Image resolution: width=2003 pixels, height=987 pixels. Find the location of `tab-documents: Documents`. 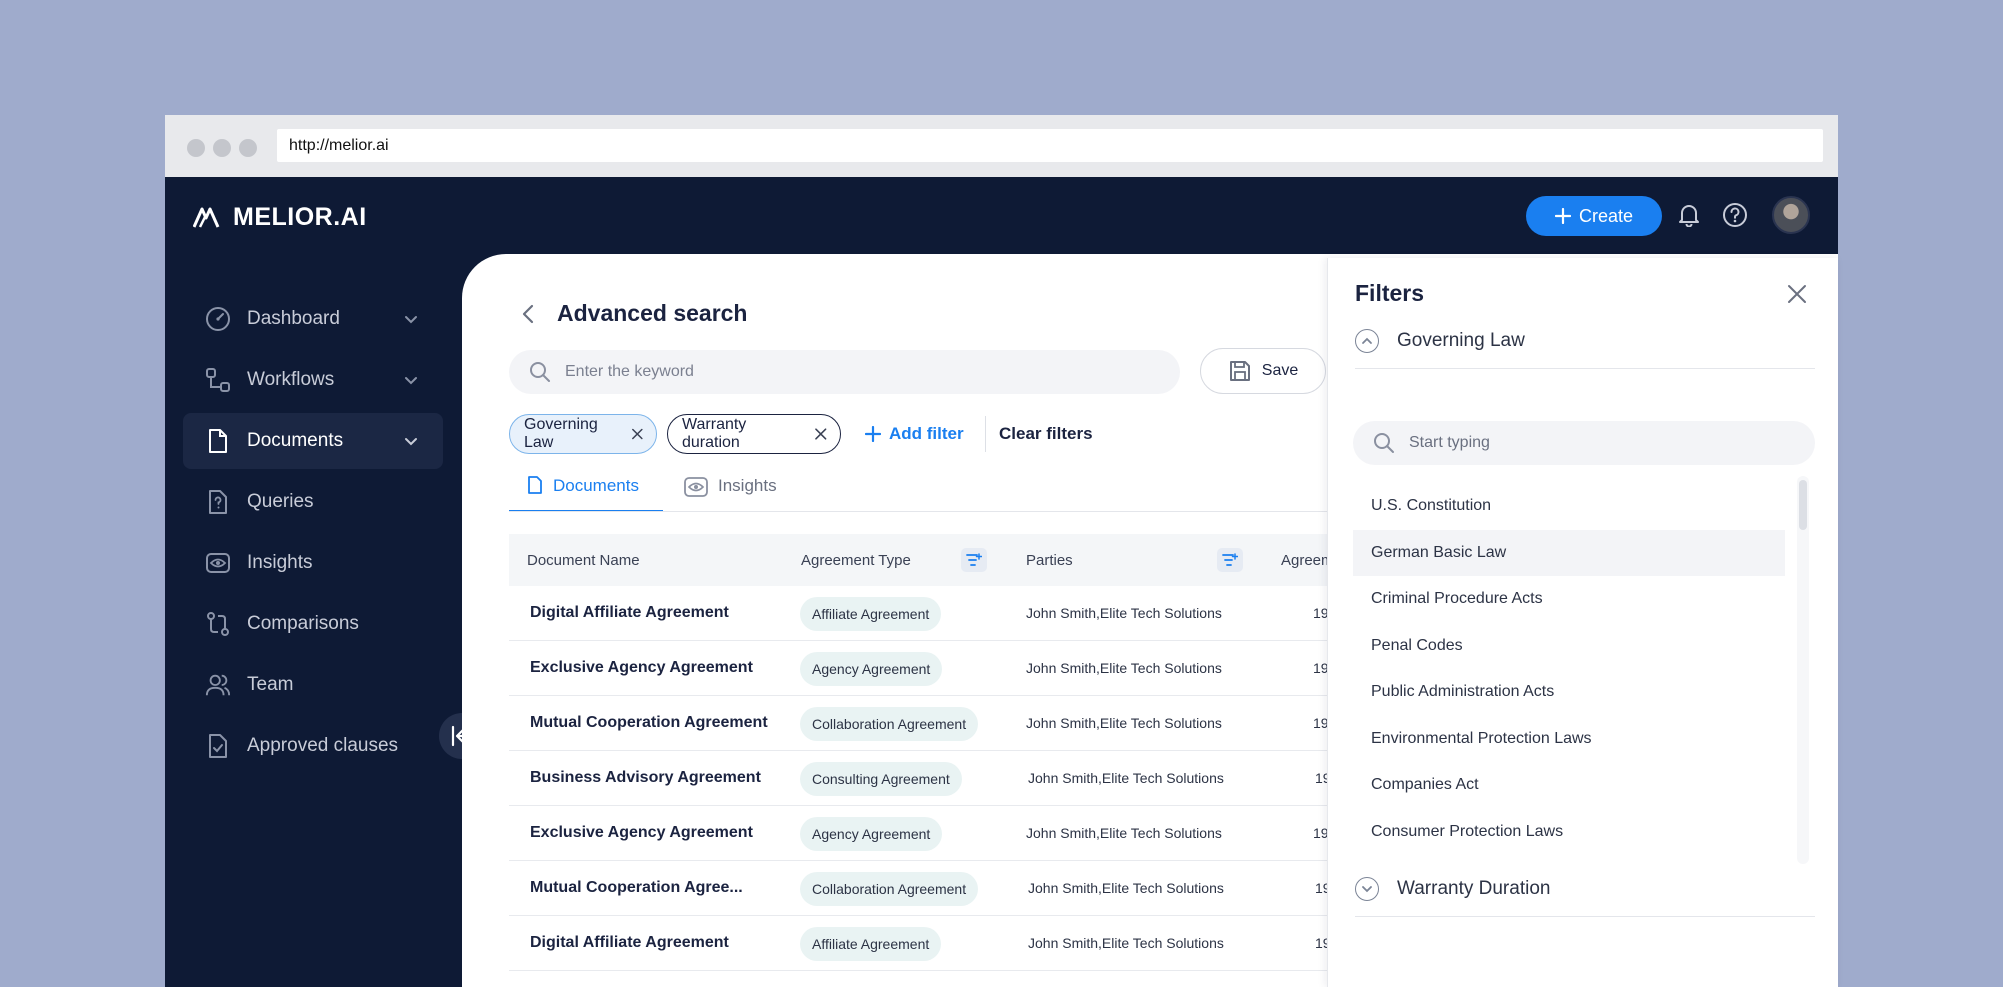

tab-documents: Documents is located at coordinates (586, 494).